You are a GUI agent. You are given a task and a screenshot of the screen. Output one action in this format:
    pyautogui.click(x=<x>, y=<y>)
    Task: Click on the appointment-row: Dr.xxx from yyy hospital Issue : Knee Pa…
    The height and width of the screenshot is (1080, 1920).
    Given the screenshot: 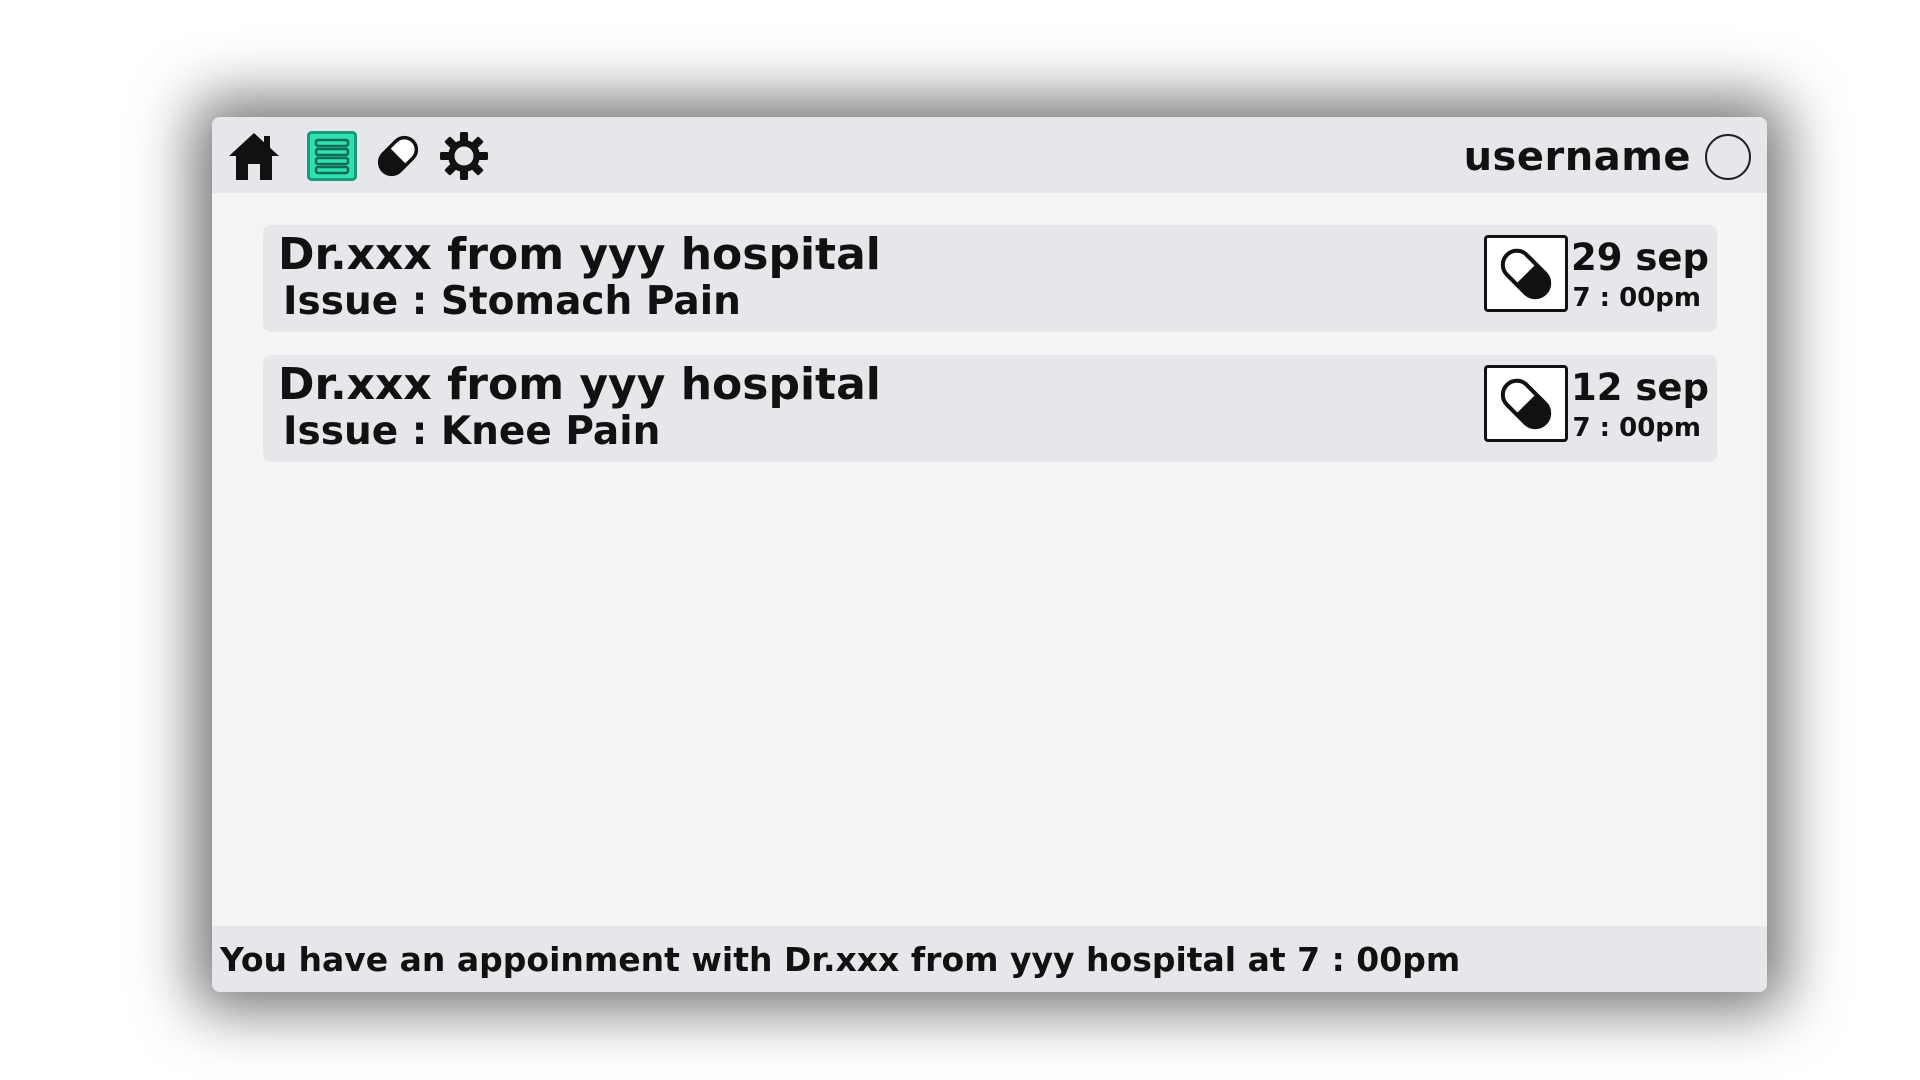 What is the action you would take?
    pyautogui.click(x=990, y=408)
    